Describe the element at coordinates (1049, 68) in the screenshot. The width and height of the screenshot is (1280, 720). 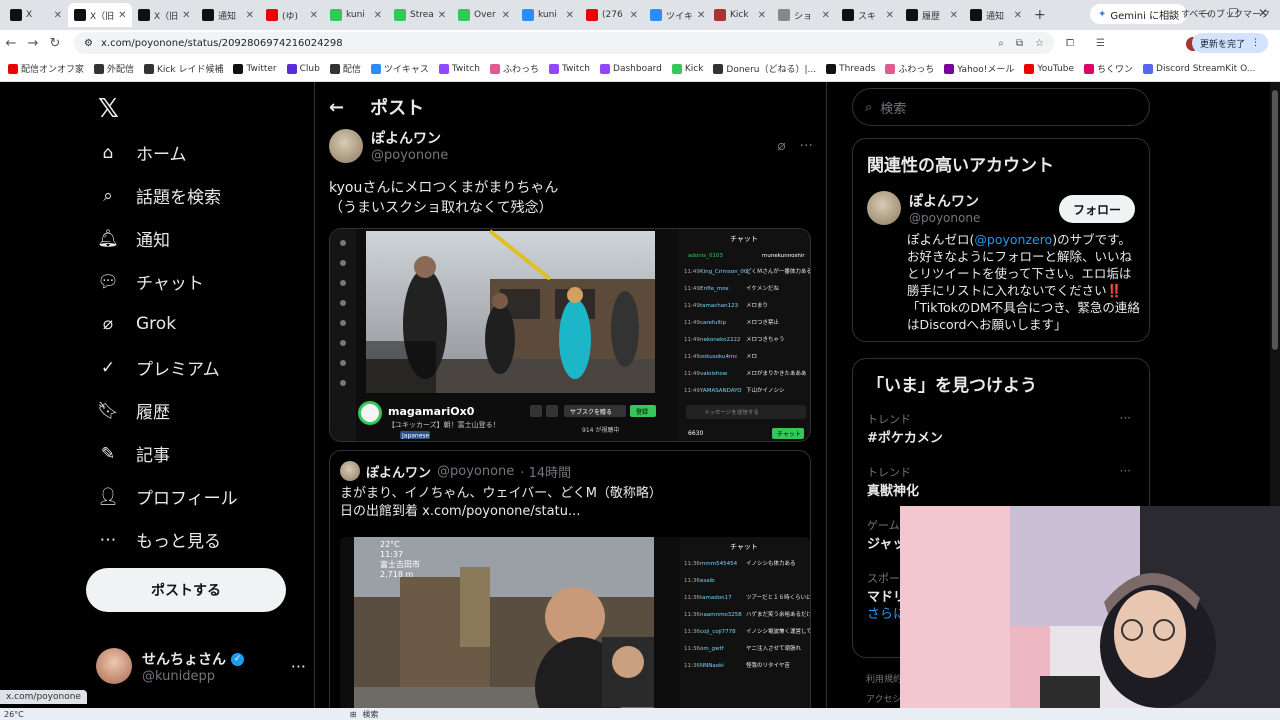
I see `bookmark-item: YouTube` at that location.